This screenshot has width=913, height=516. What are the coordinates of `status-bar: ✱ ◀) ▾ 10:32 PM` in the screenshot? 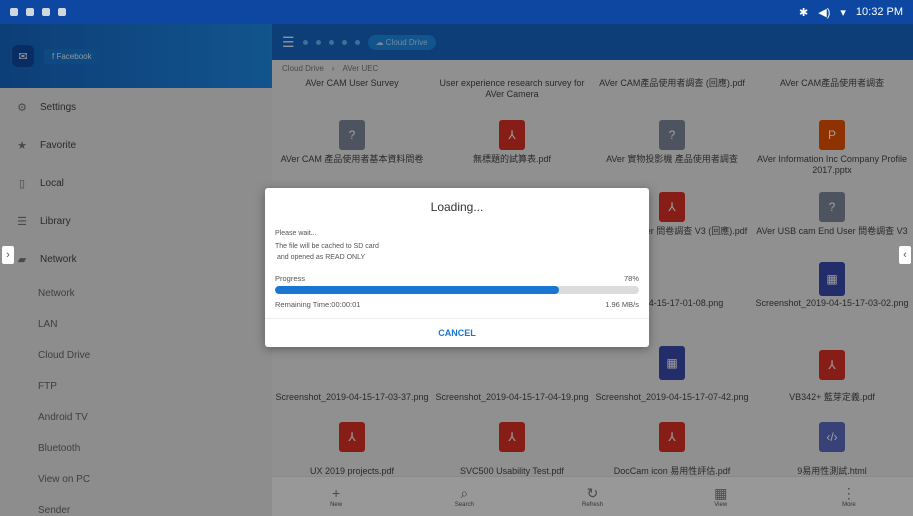 It's located at (456, 12).